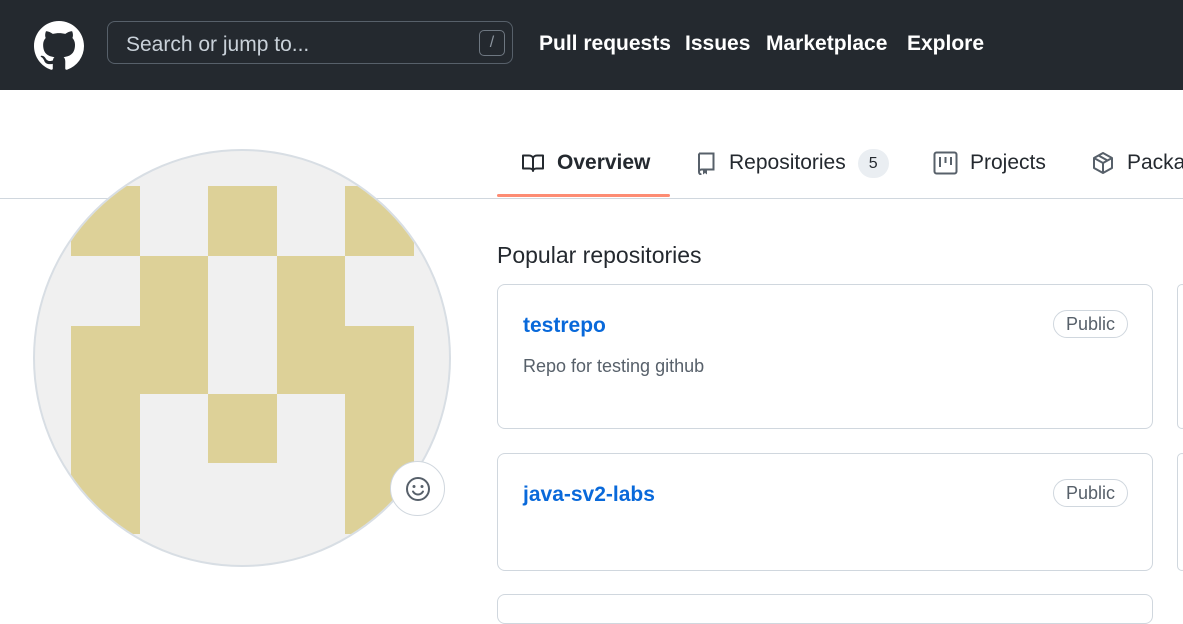 This screenshot has width=1183, height=624. I want to click on book-icon, so click(533, 163).